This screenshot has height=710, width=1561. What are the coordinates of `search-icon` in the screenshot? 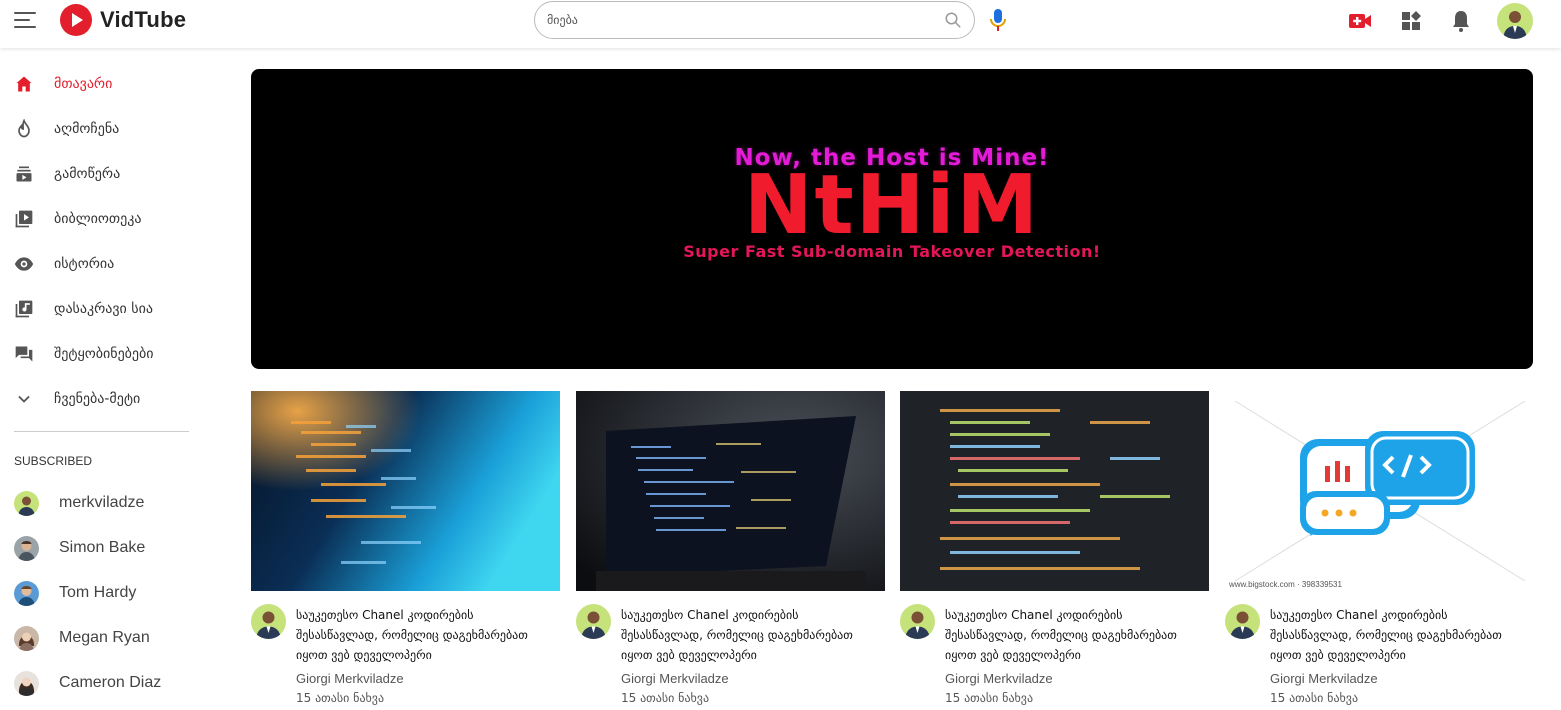 It's located at (953, 20).